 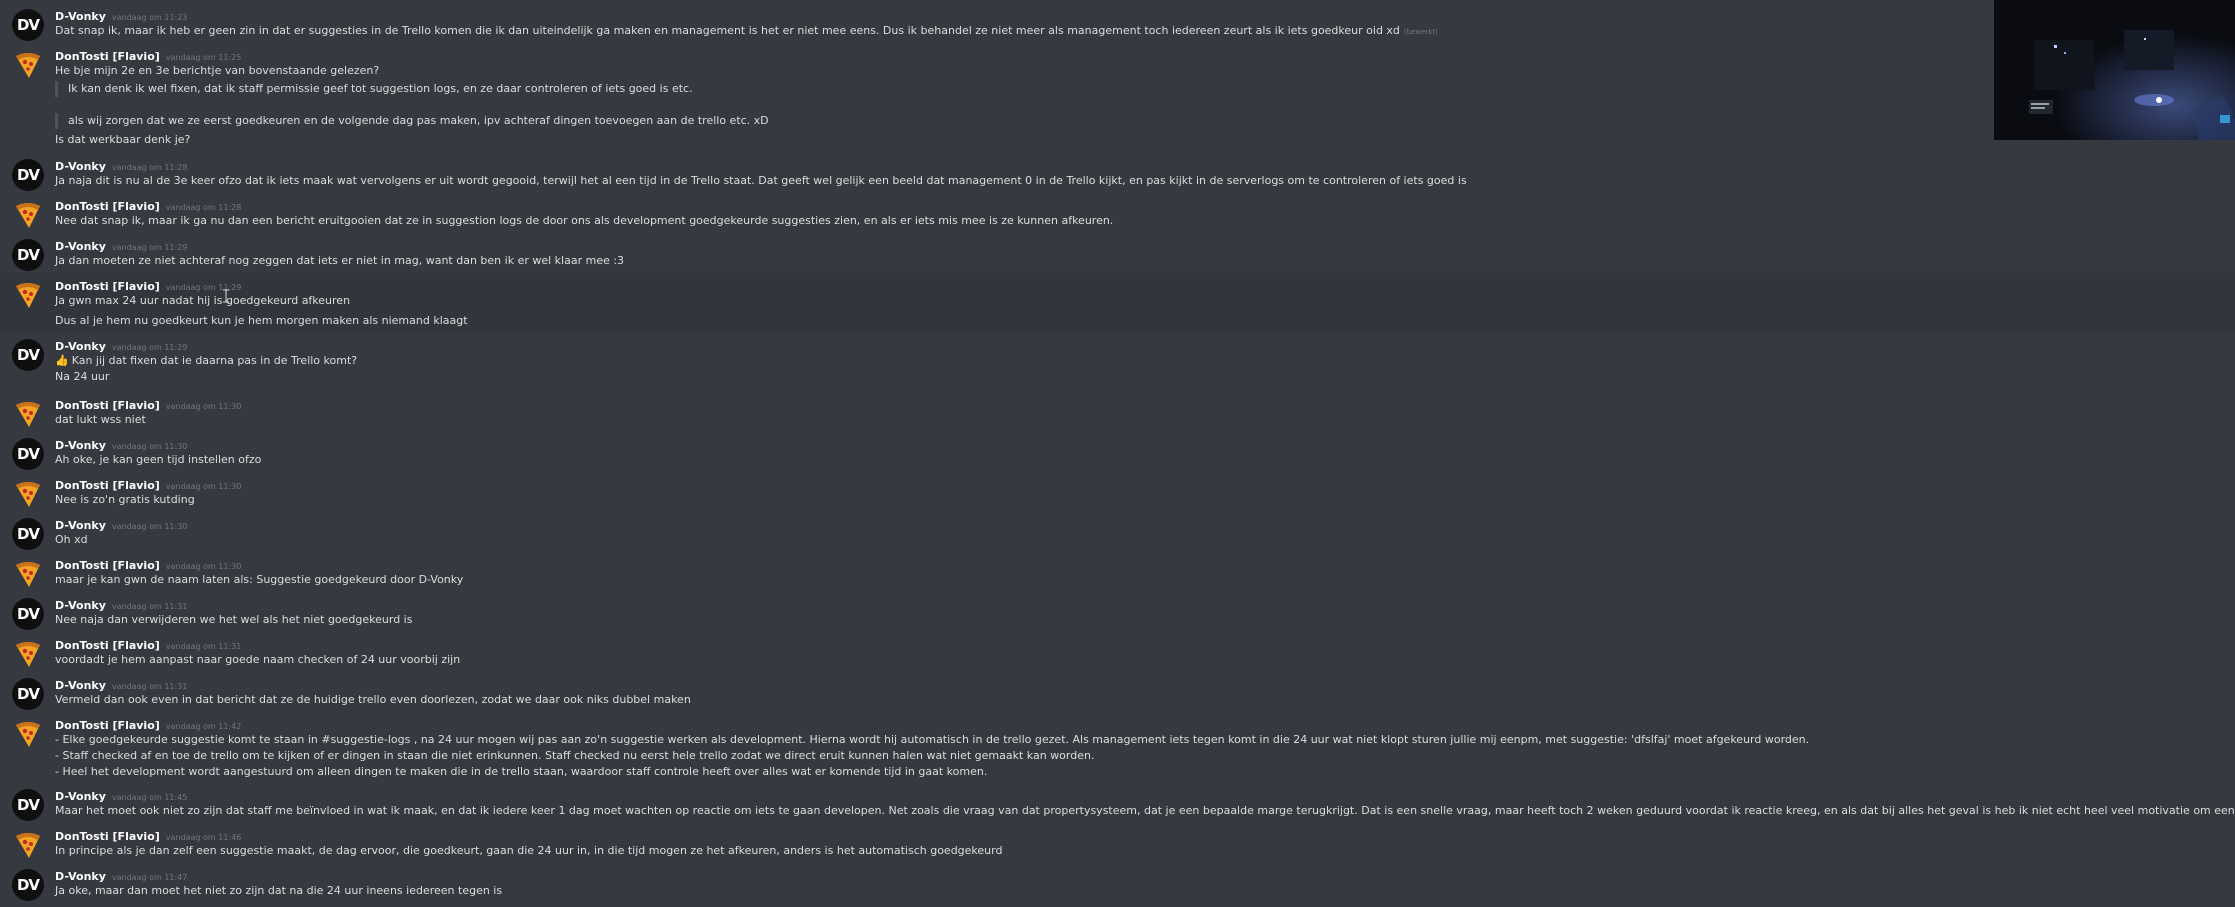 I want to click on message-header: D-Vonky vandaag om 11:30, so click(x=121, y=444).